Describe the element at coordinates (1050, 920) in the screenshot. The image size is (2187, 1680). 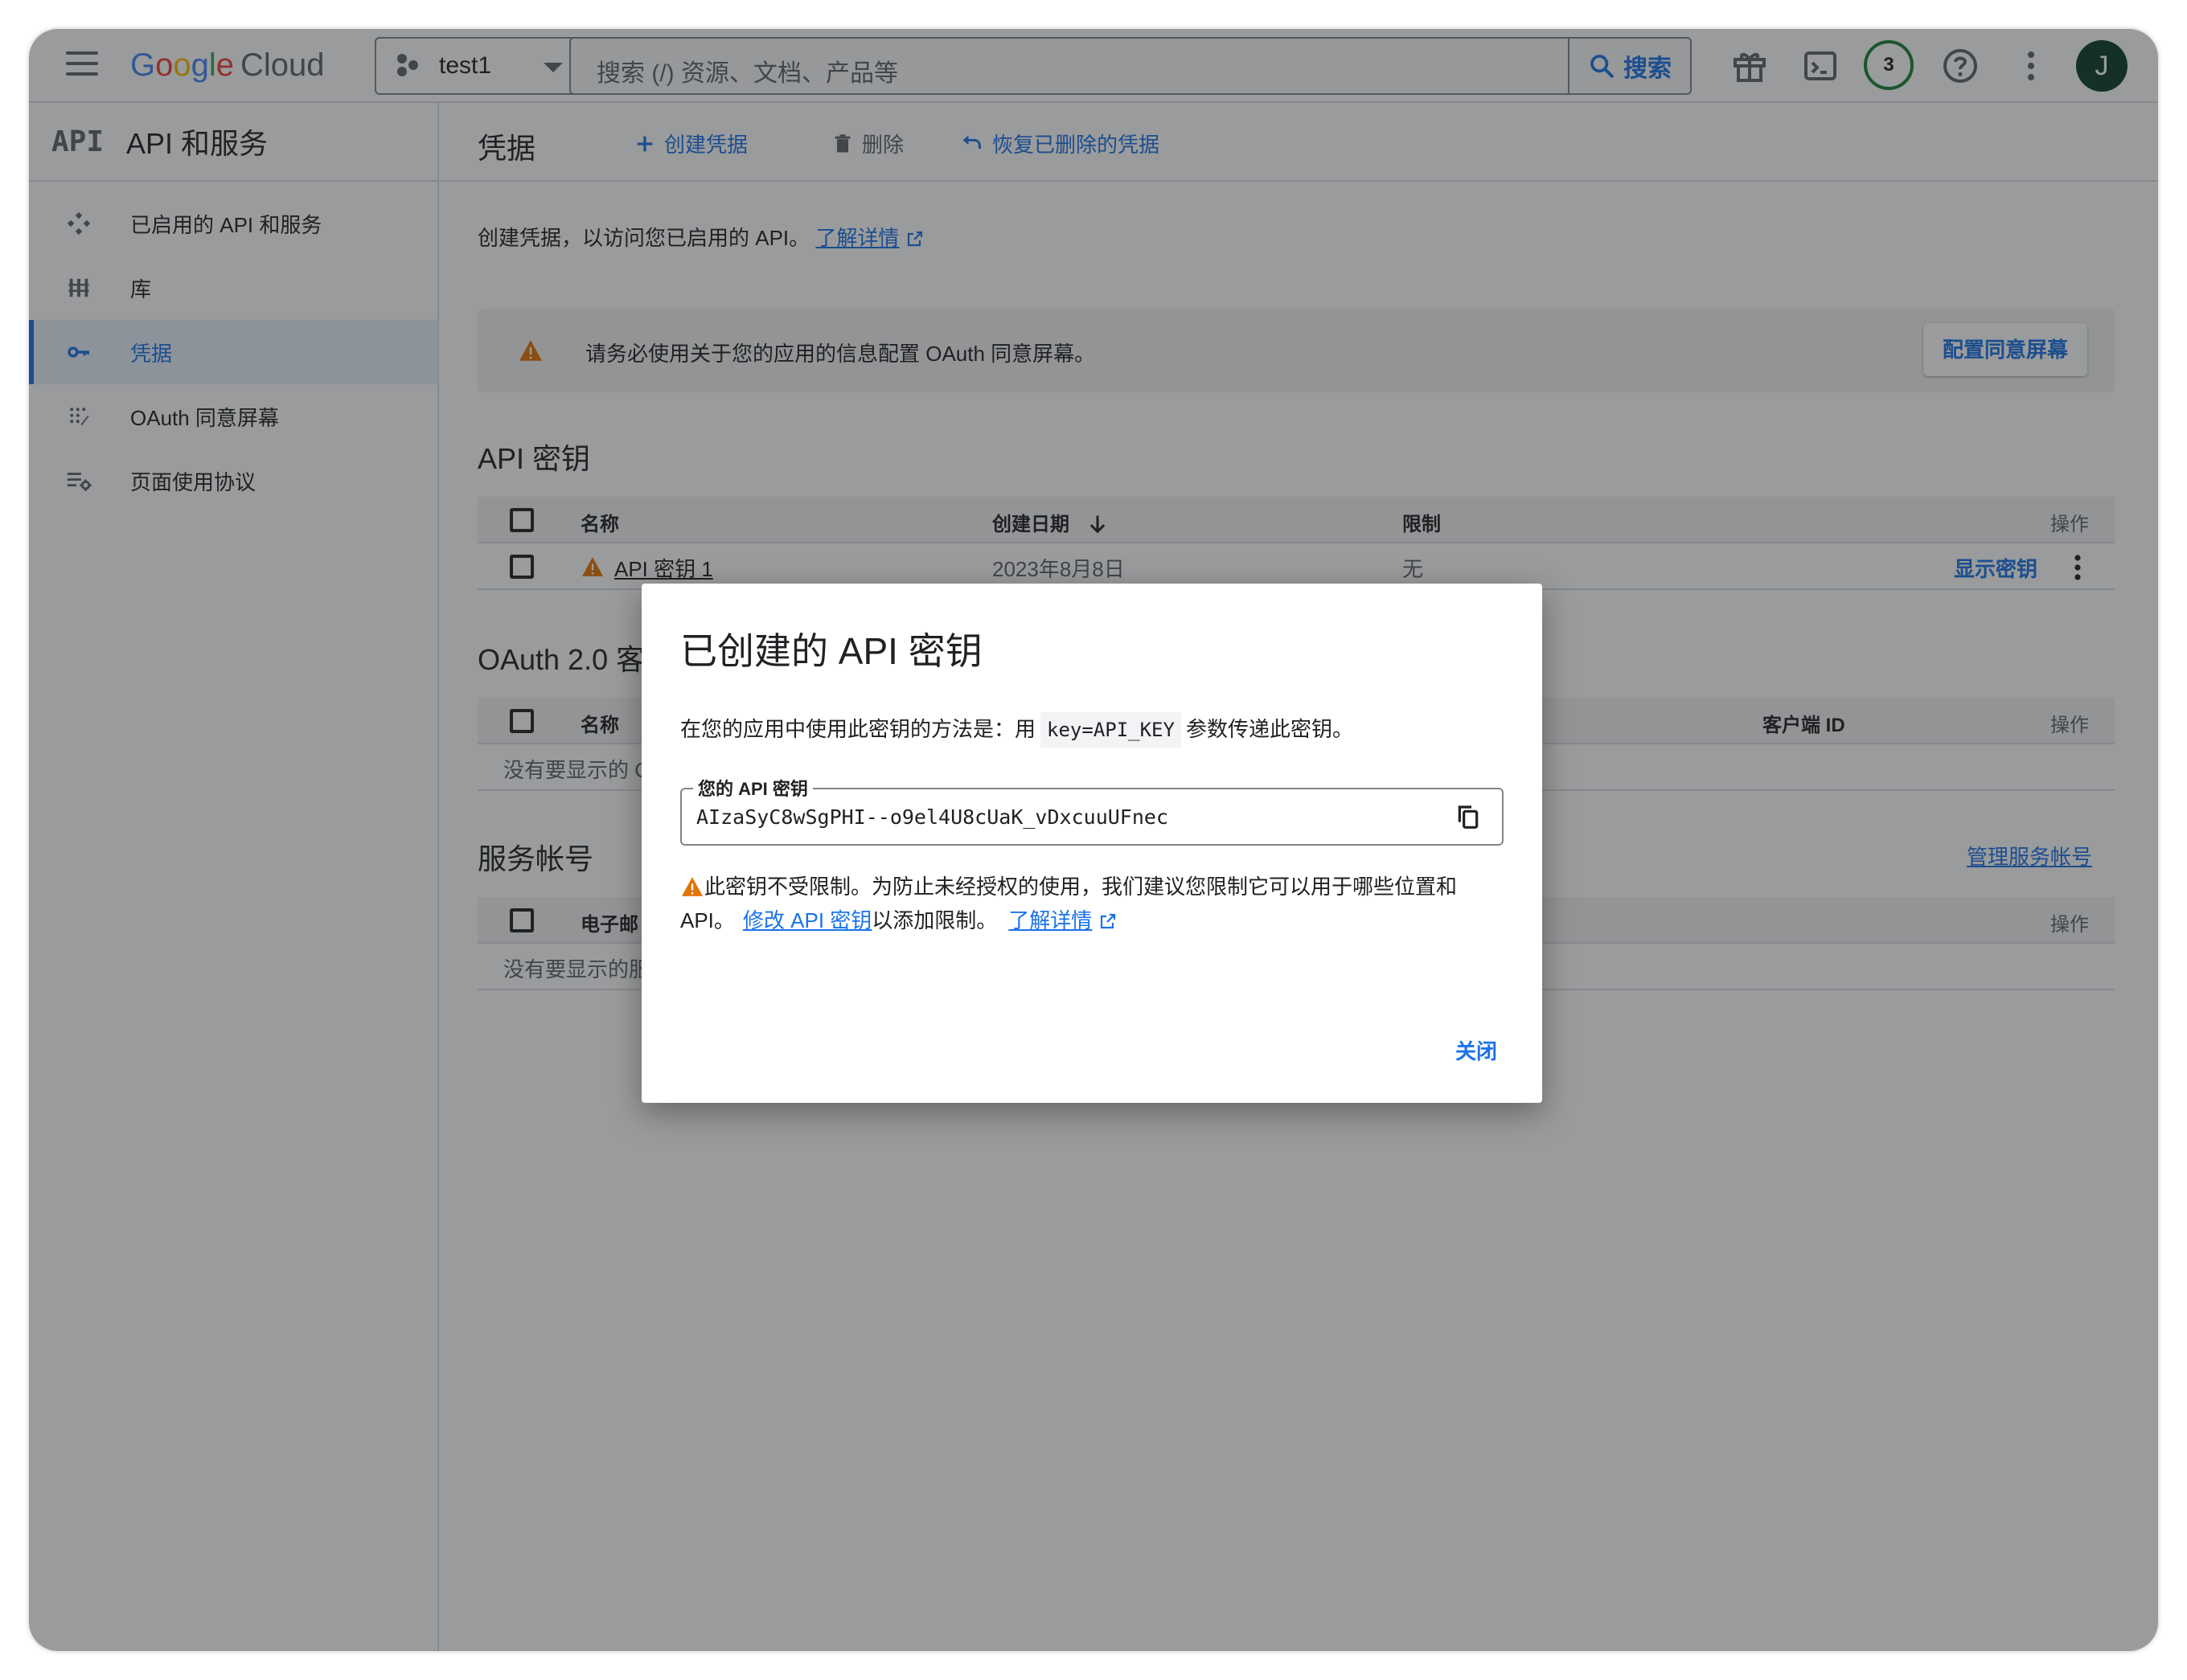
I see `learn-more-link: 了解详情` at that location.